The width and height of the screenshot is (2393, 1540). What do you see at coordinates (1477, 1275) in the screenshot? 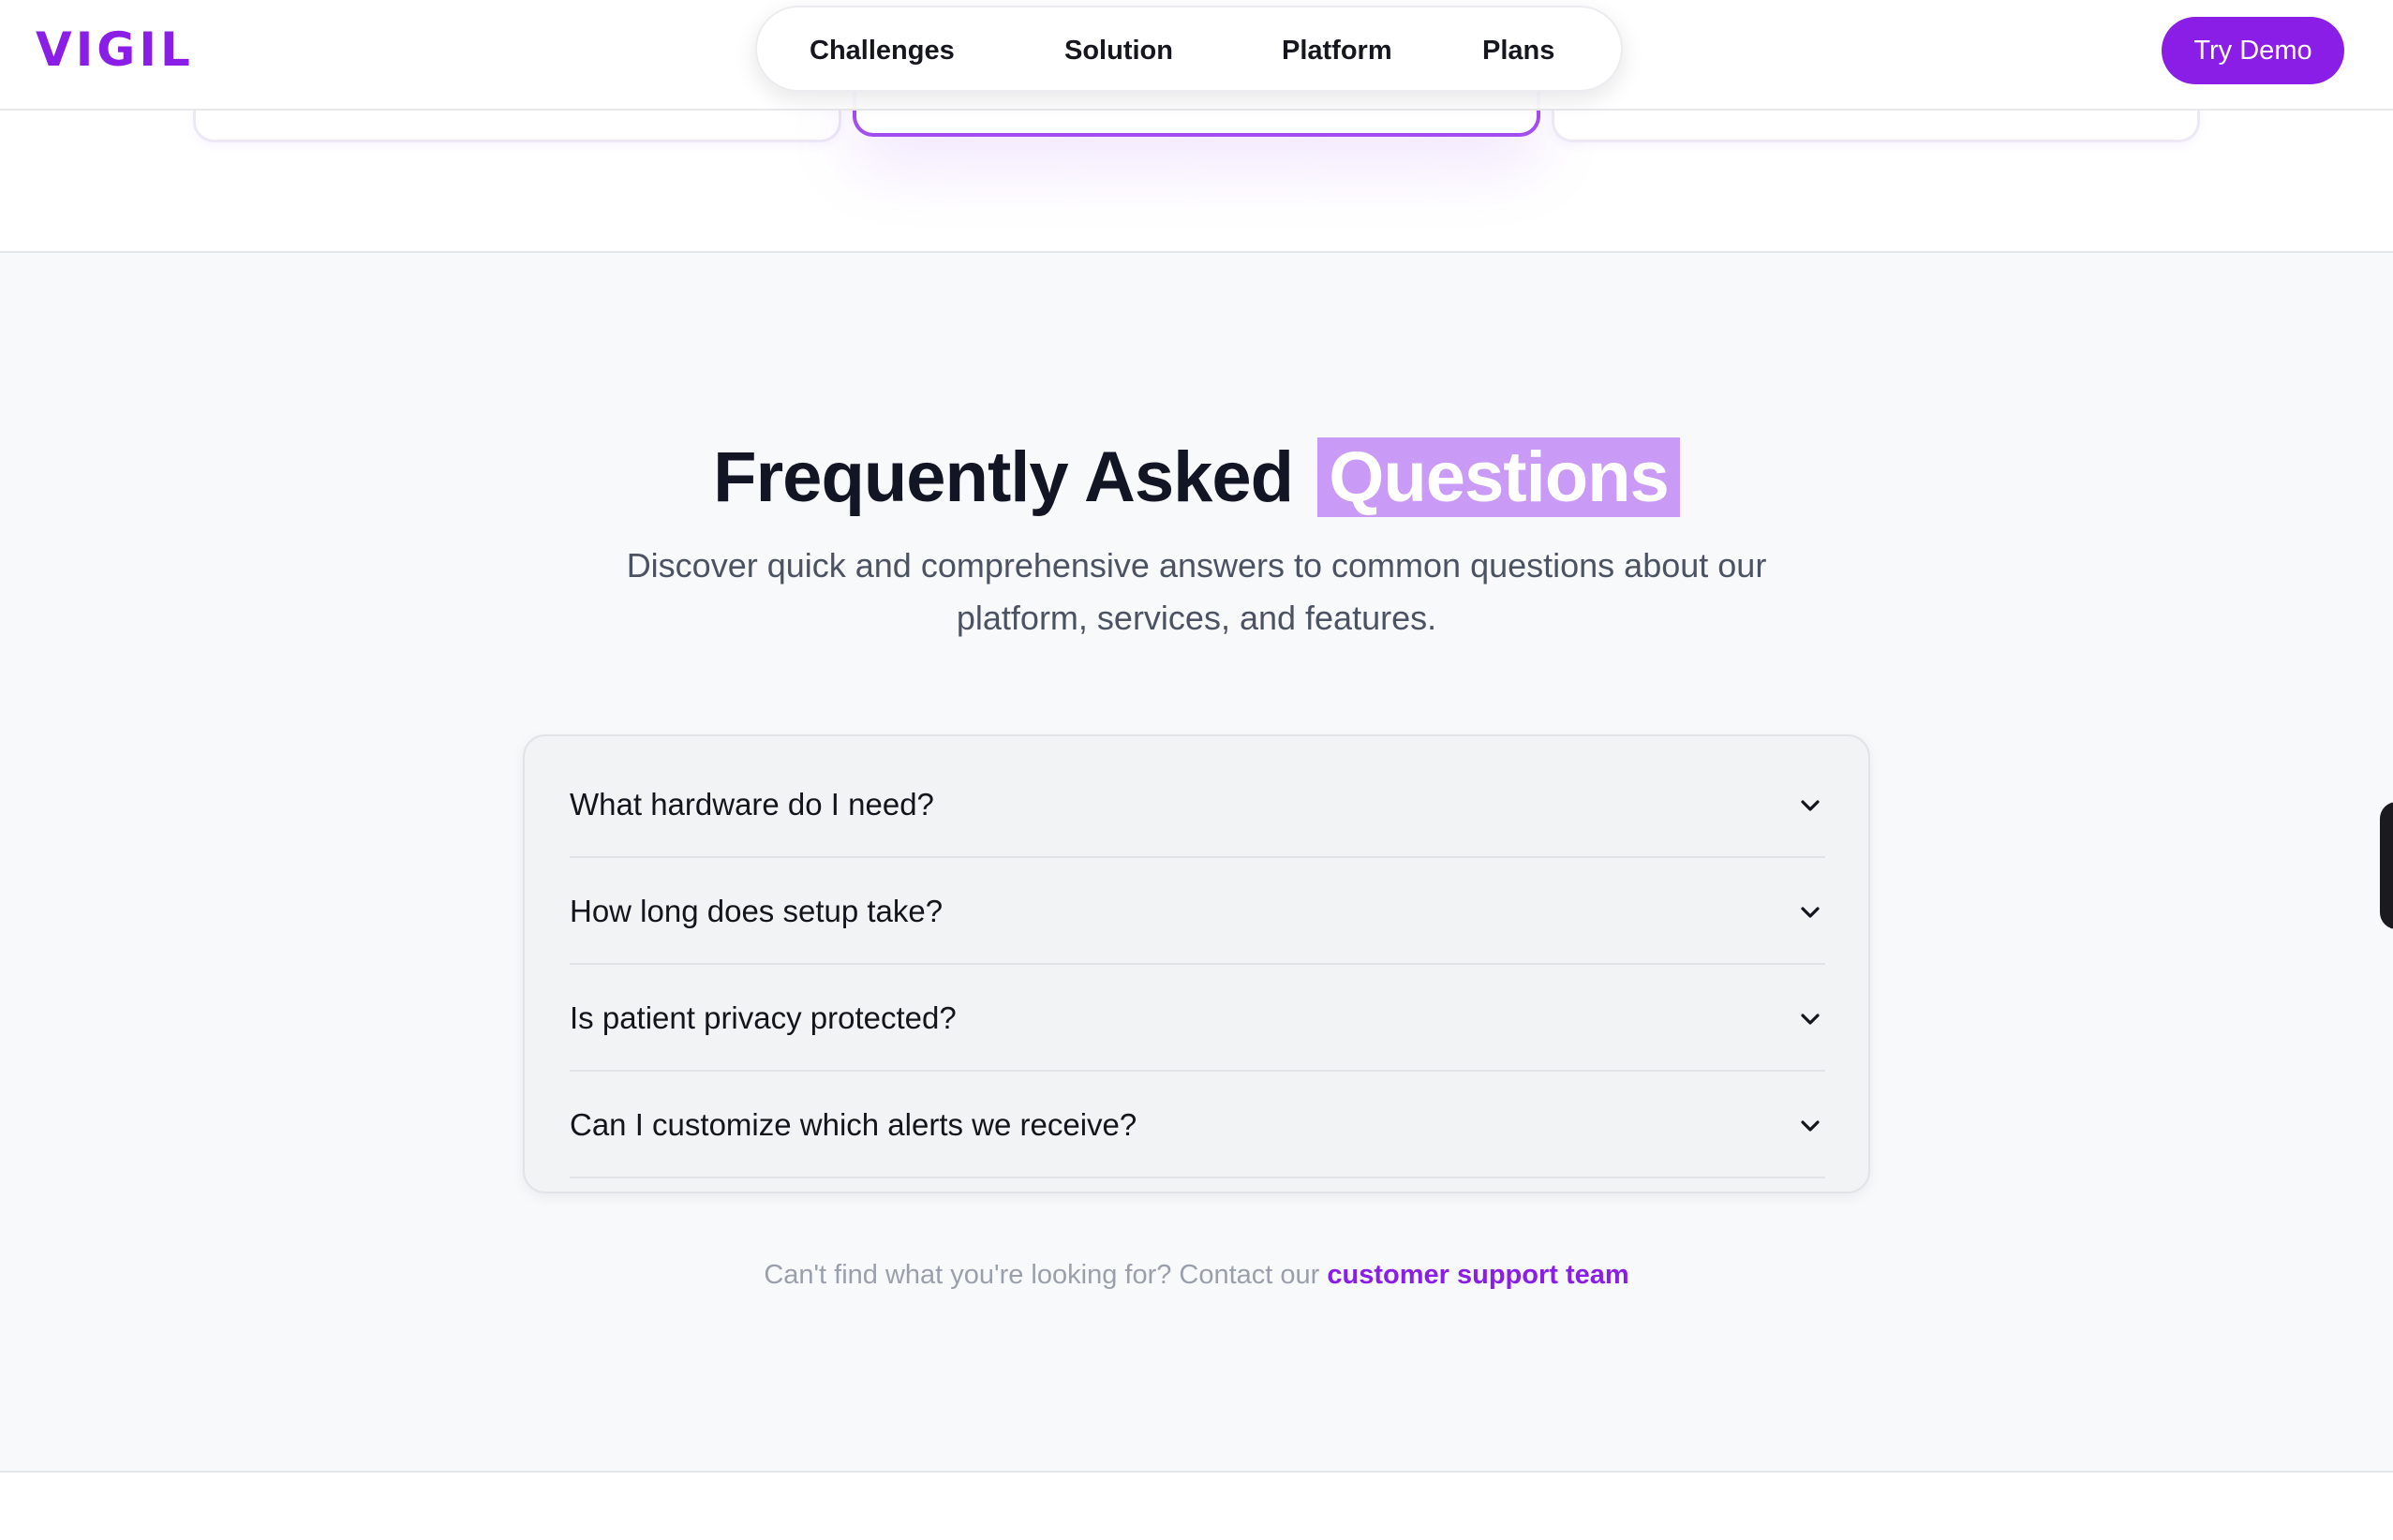
I see `customer-support-link: customer support team` at bounding box center [1477, 1275].